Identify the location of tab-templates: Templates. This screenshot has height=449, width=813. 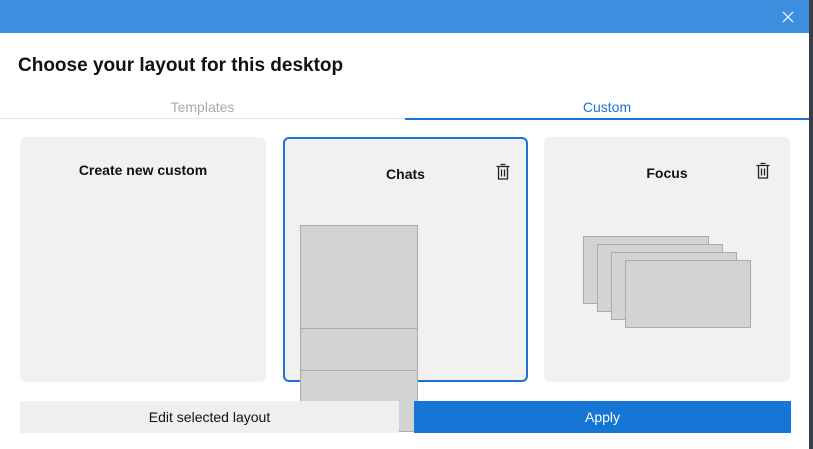
(202, 107).